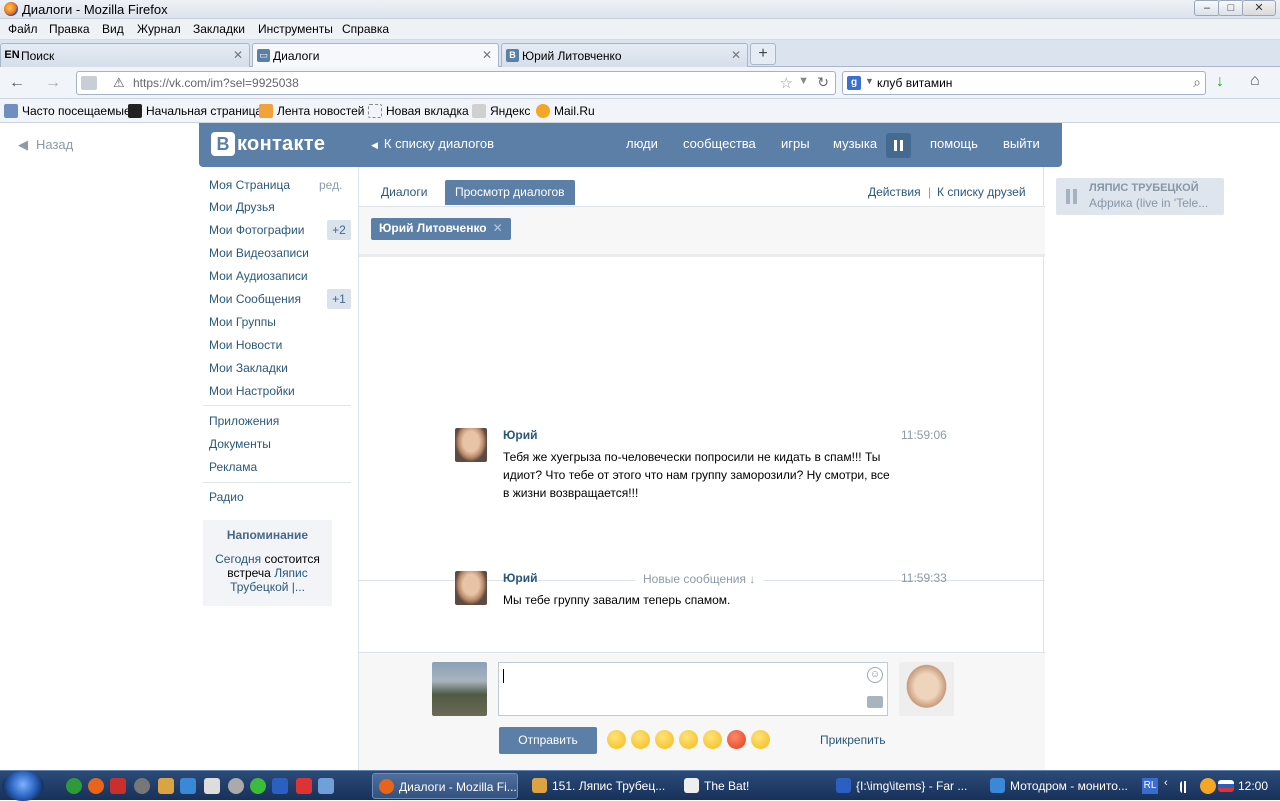 This screenshot has height=801, width=1280. Describe the element at coordinates (113, 29) in the screenshot. I see `menu-view: Вид` at that location.